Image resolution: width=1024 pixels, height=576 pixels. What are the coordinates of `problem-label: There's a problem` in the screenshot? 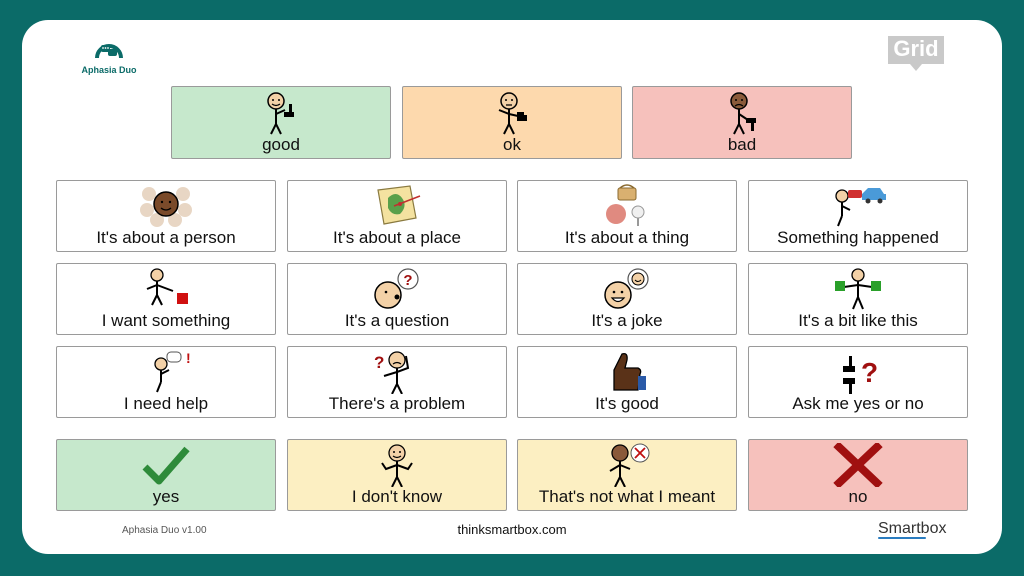 It's located at (397, 403).